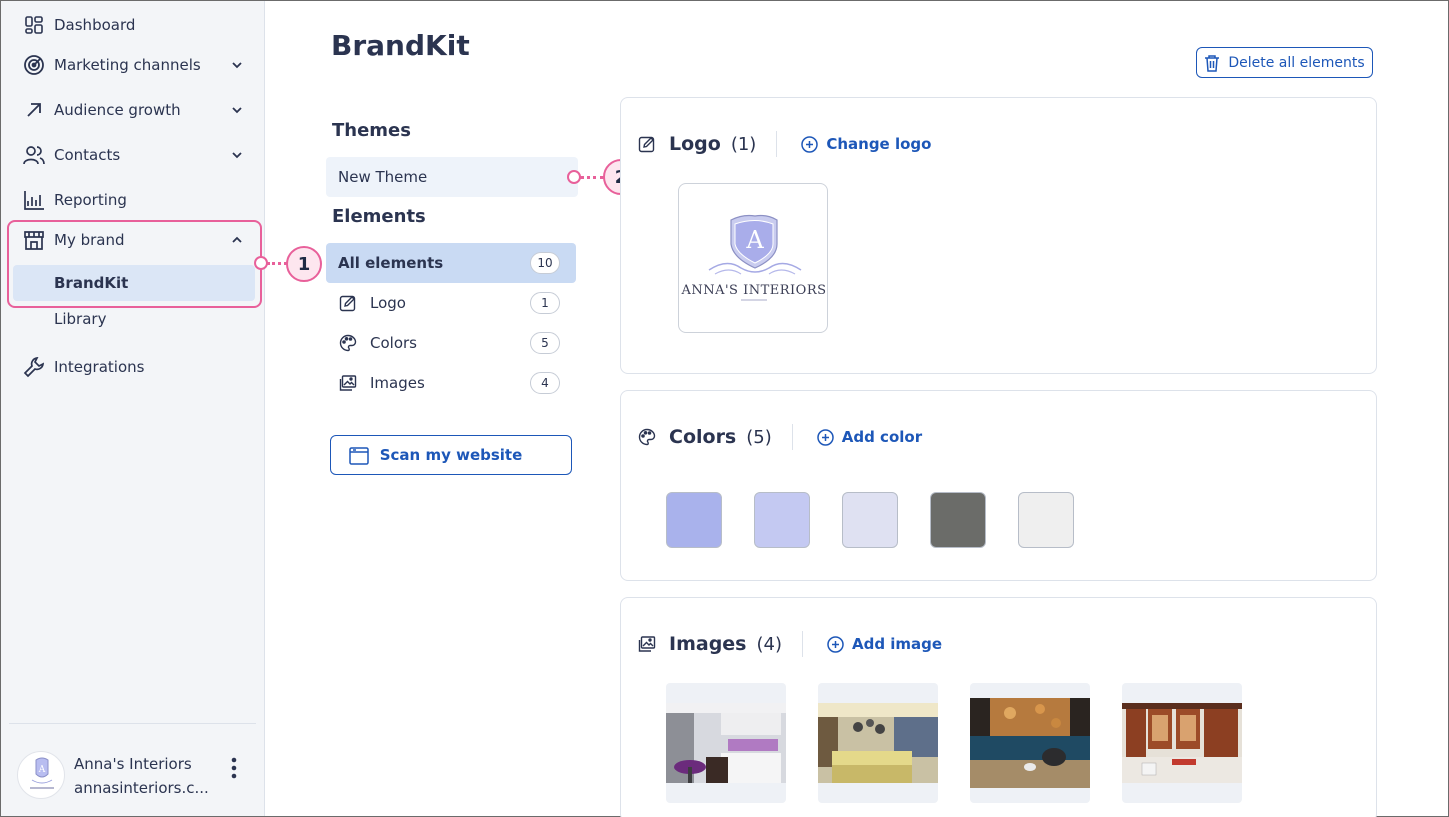  I want to click on avatar: A, so click(41, 775).